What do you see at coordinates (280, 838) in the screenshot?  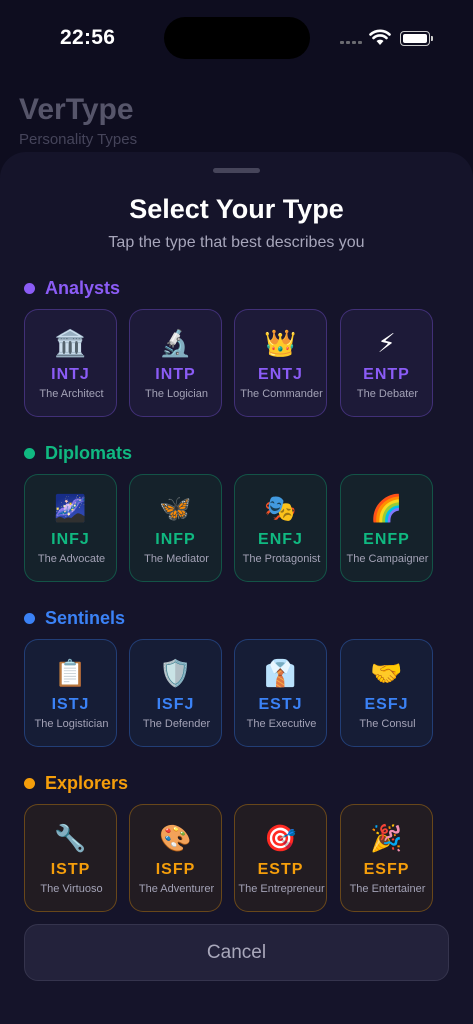 I see `type-emoji-icon: 🎯` at bounding box center [280, 838].